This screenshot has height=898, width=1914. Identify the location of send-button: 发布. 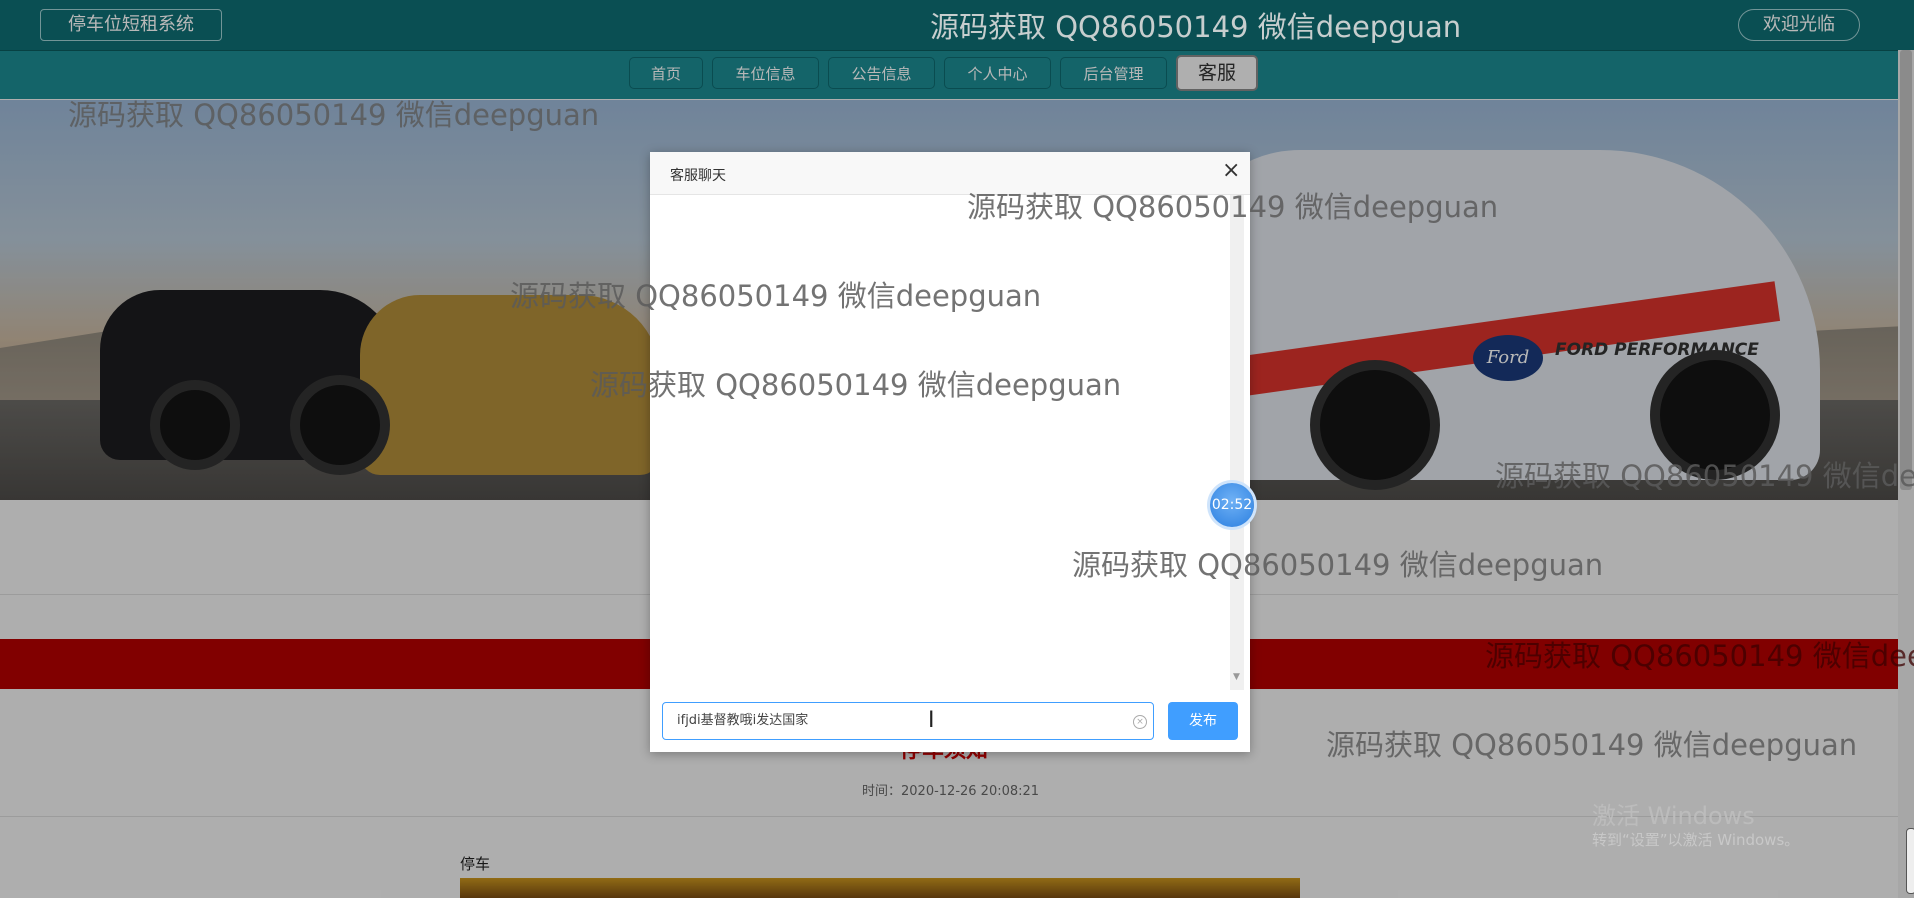
(1203, 721).